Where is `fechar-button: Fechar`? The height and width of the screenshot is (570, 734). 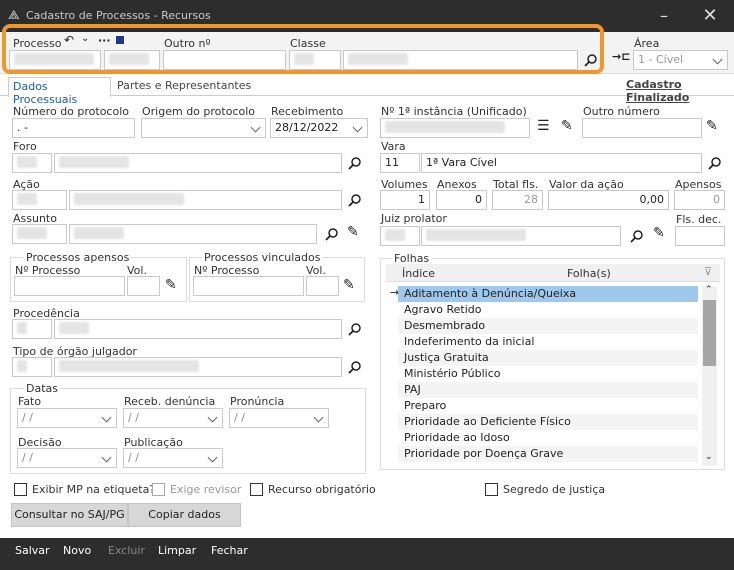
fechar-button: Fechar is located at coordinates (229, 550).